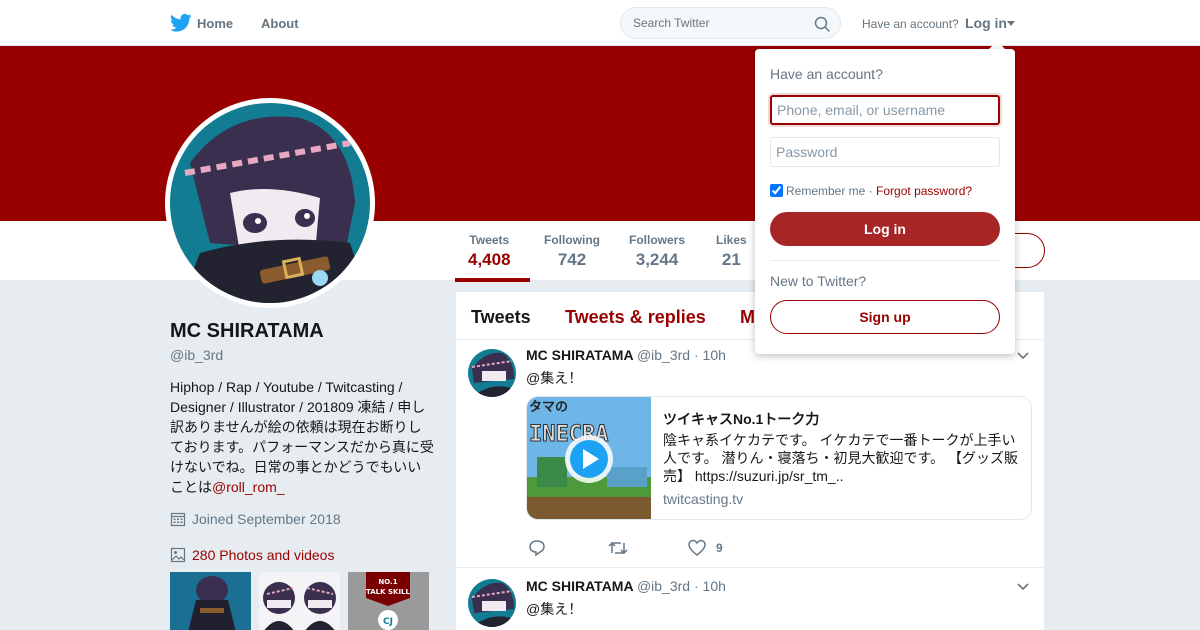 This screenshot has width=1200, height=630. I want to click on stat-followers: Followers 3,244, so click(657, 251).